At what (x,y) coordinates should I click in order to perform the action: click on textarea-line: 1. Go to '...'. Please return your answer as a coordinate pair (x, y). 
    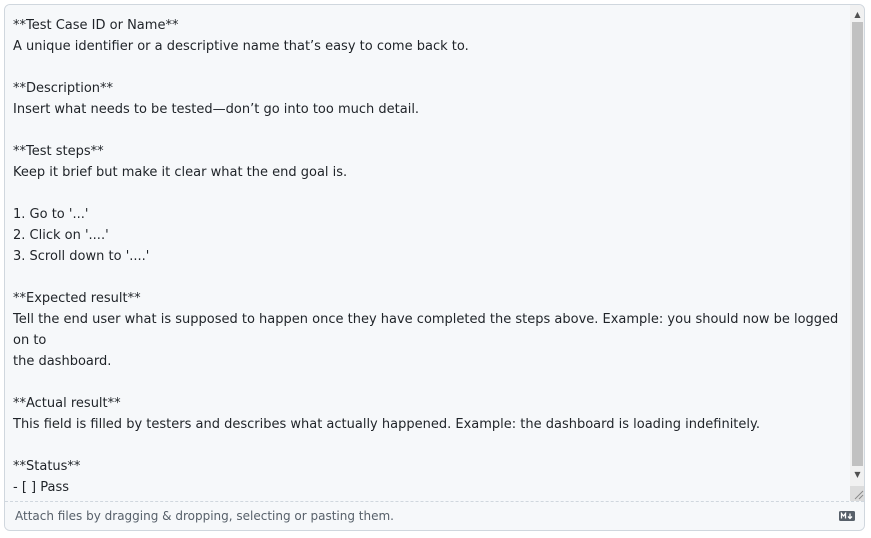
    Looking at the image, I should click on (51, 214).